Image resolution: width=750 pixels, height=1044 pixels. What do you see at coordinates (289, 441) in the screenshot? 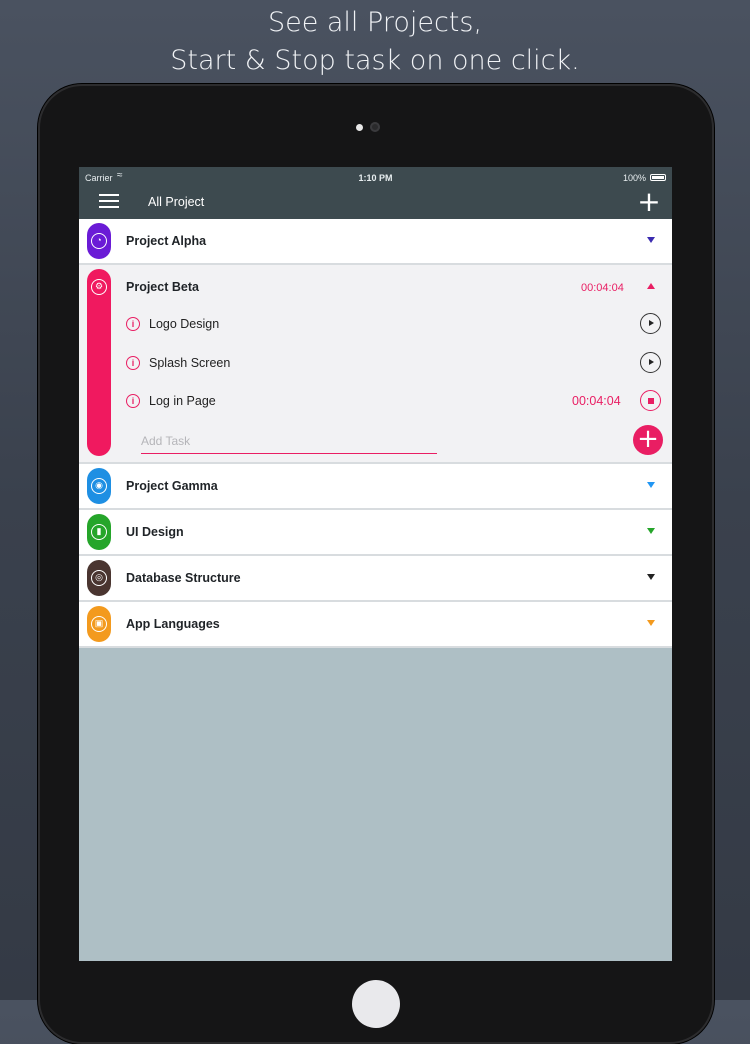
I see `add-task-input` at bounding box center [289, 441].